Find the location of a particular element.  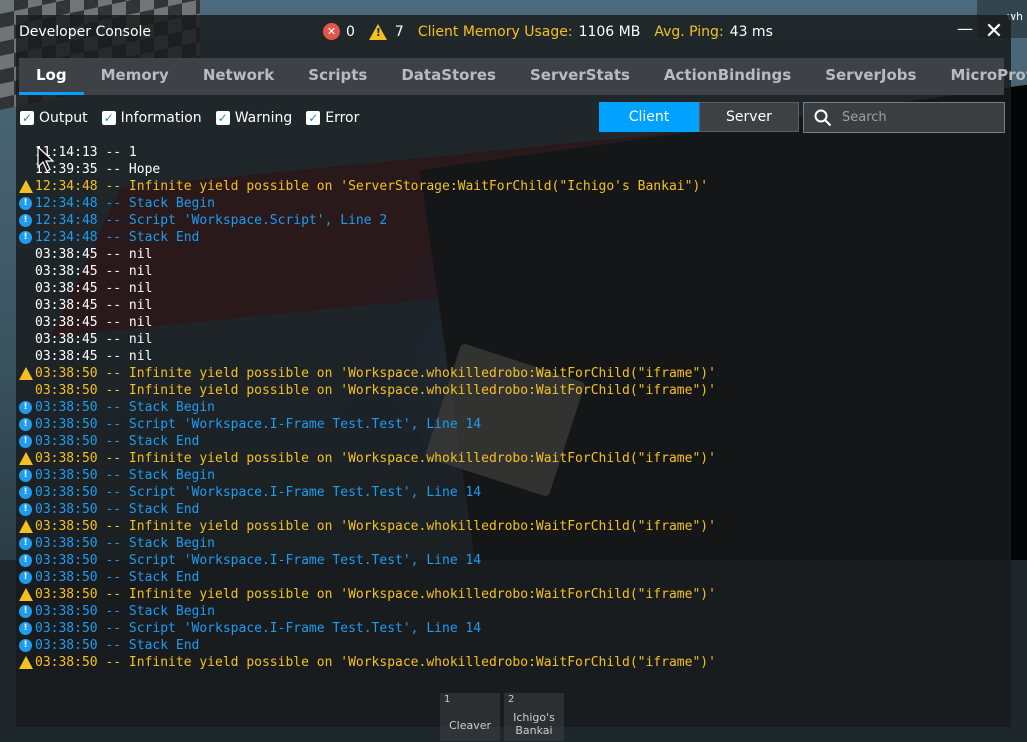

ping-label: Avg. Ping: is located at coordinates (689, 31).